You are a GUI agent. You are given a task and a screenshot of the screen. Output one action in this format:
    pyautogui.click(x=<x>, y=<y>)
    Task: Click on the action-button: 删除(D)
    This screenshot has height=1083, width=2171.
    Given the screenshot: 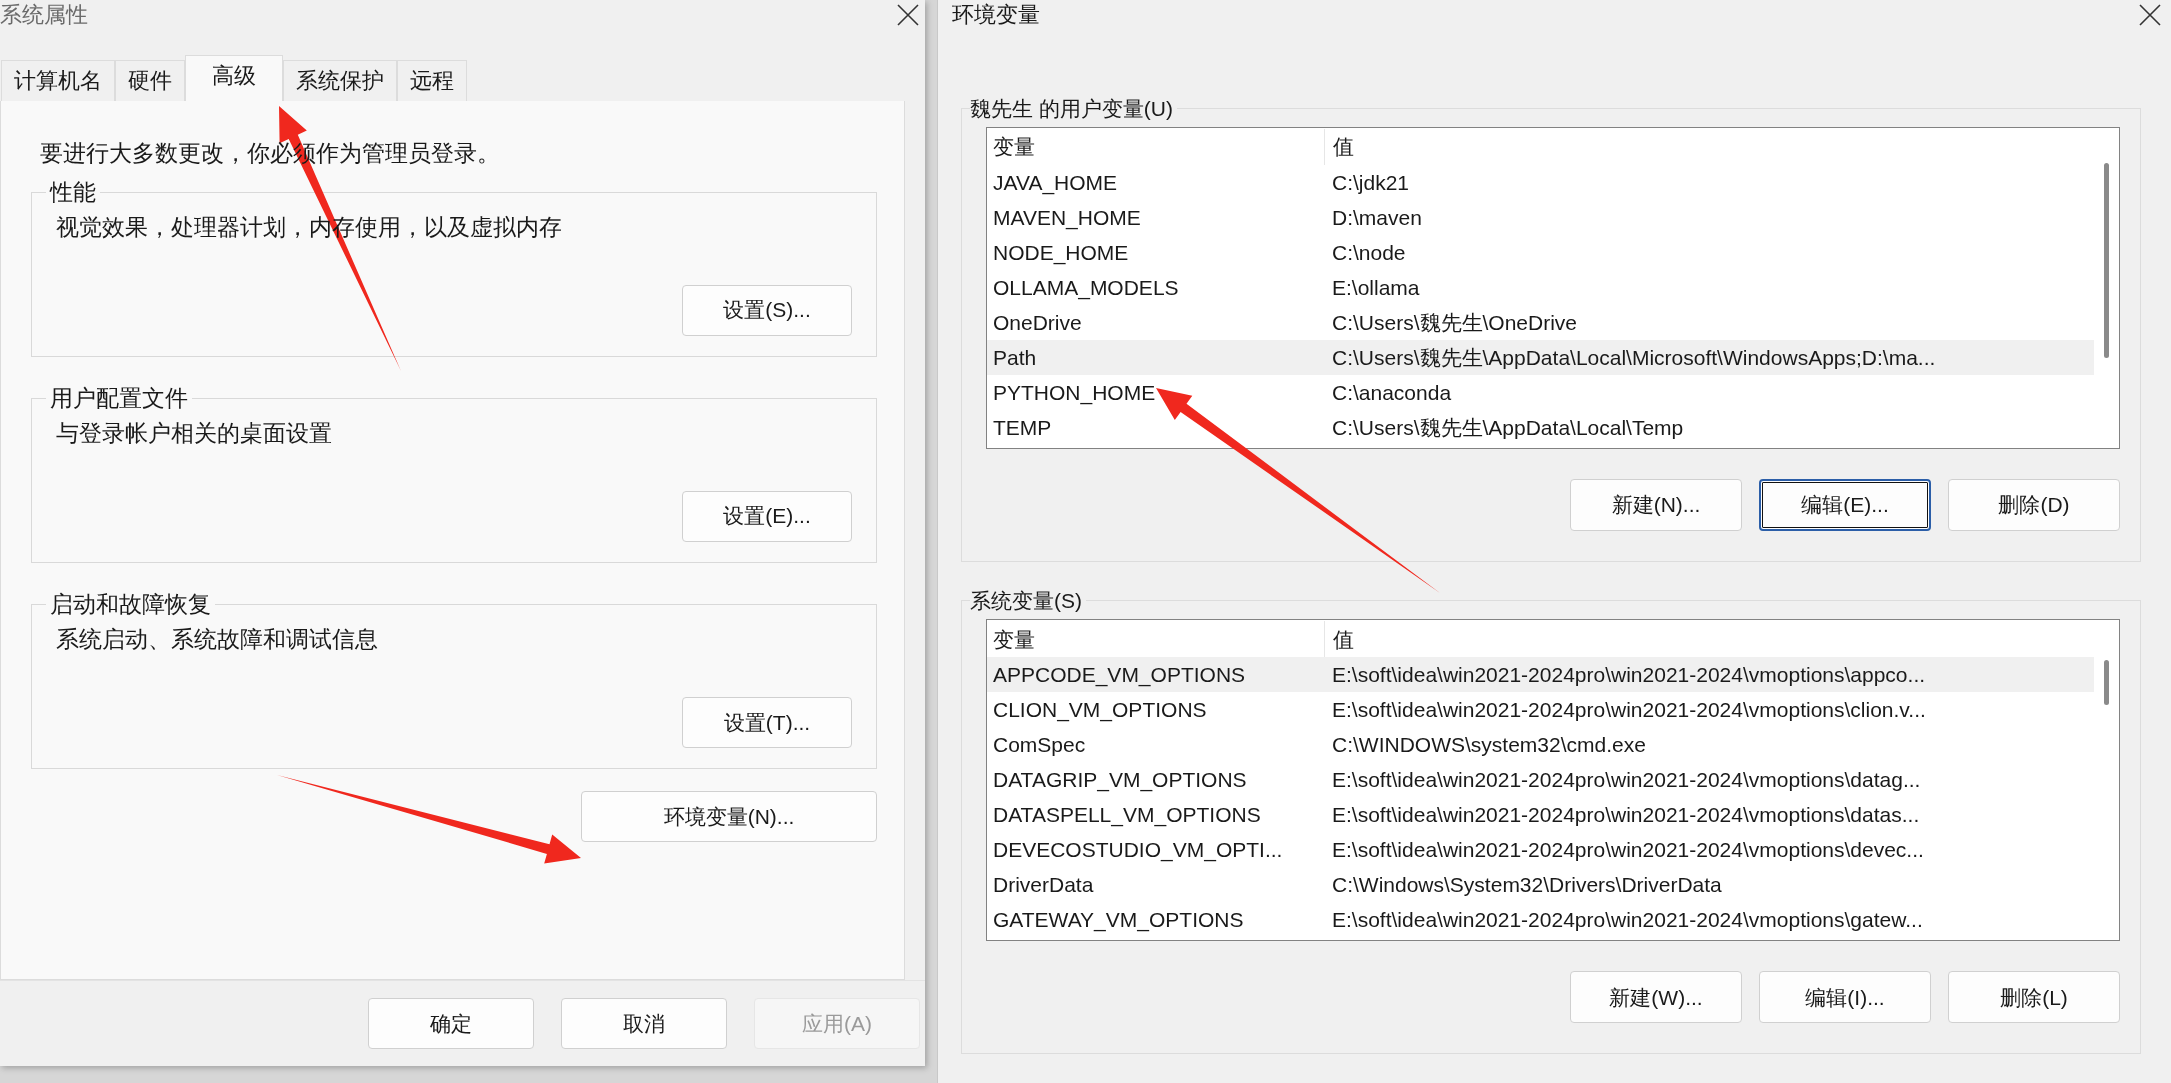 What is the action you would take?
    pyautogui.click(x=2034, y=505)
    